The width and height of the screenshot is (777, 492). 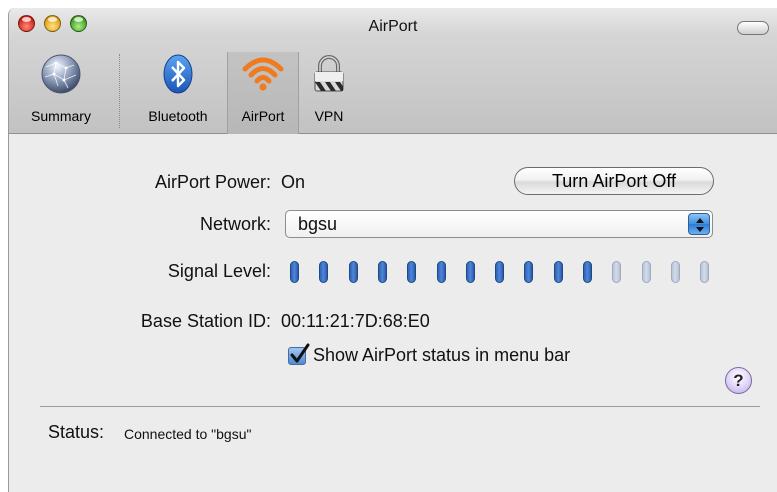 What do you see at coordinates (119, 91) in the screenshot?
I see `toolbar-separator` at bounding box center [119, 91].